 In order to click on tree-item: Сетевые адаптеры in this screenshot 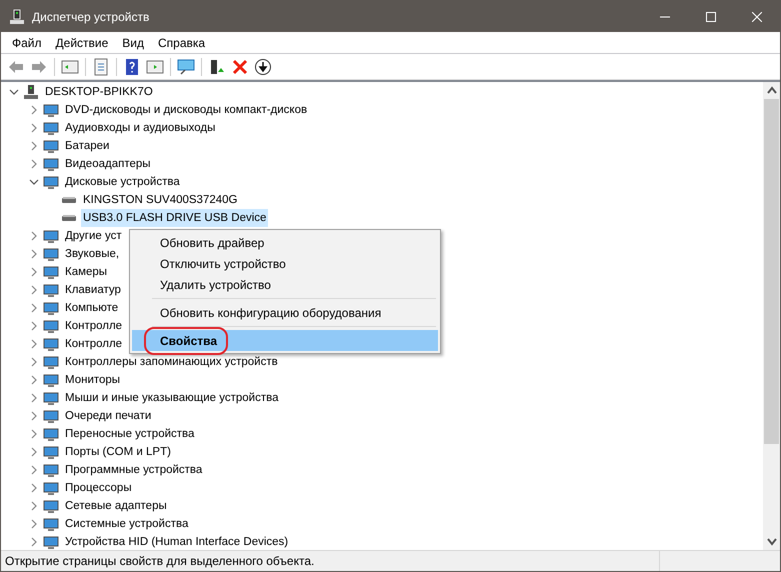, I will do `click(116, 506)`.